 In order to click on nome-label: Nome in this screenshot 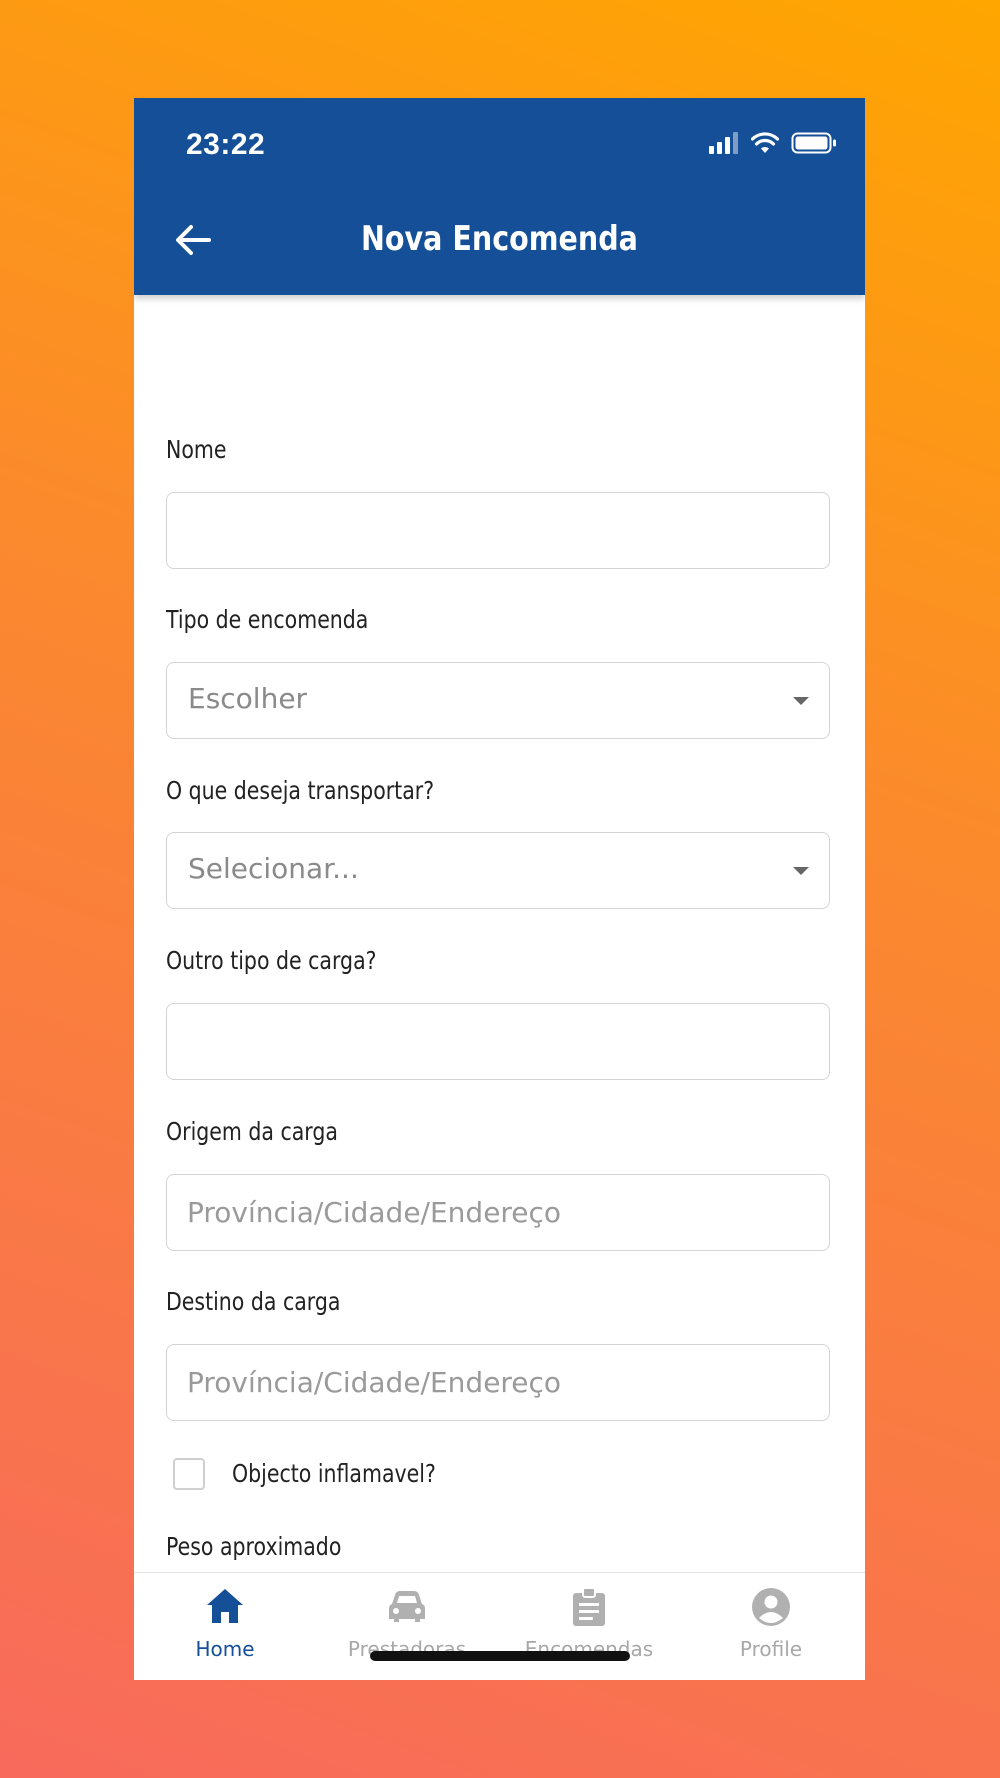, I will do `click(196, 449)`.